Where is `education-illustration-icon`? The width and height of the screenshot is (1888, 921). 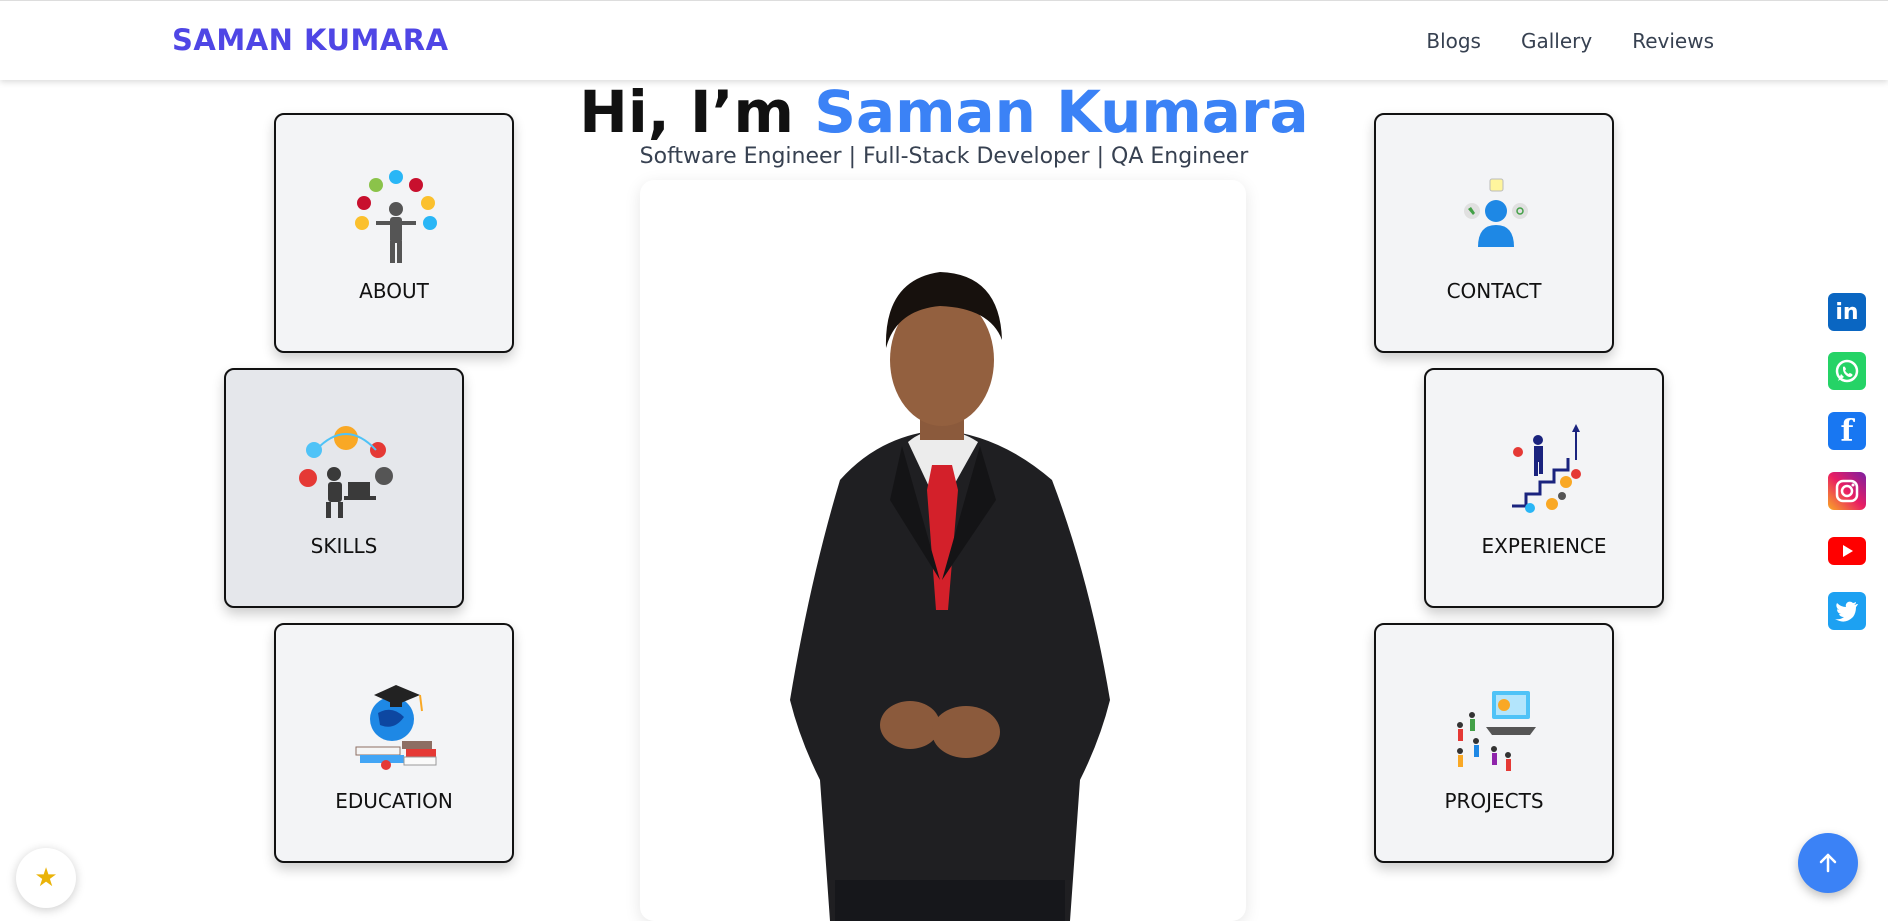
education-illustration-icon is located at coordinates (396, 727).